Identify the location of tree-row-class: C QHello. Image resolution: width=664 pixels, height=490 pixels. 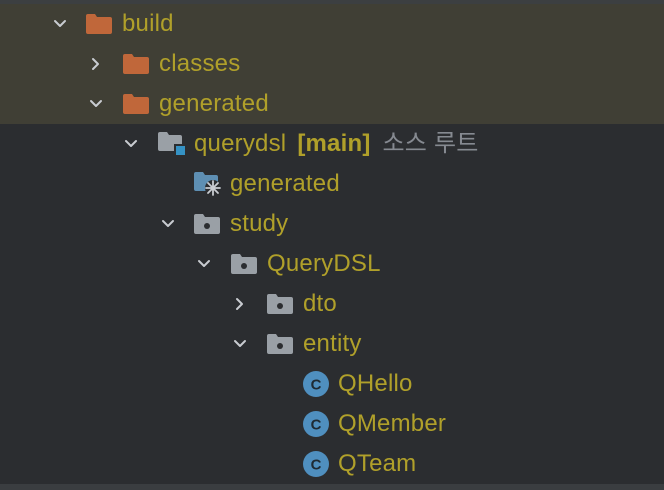
(332, 384).